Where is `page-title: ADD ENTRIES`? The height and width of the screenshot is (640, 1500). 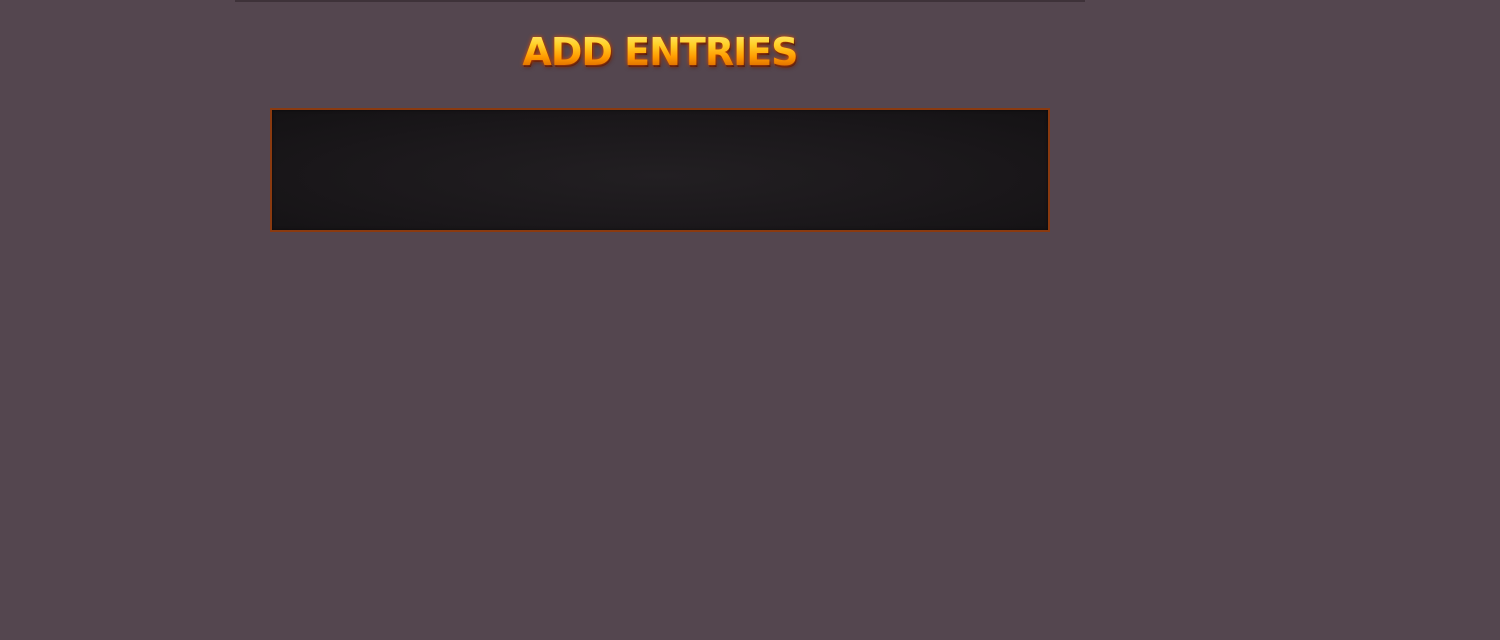 page-title: ADD ENTRIES is located at coordinates (660, 52).